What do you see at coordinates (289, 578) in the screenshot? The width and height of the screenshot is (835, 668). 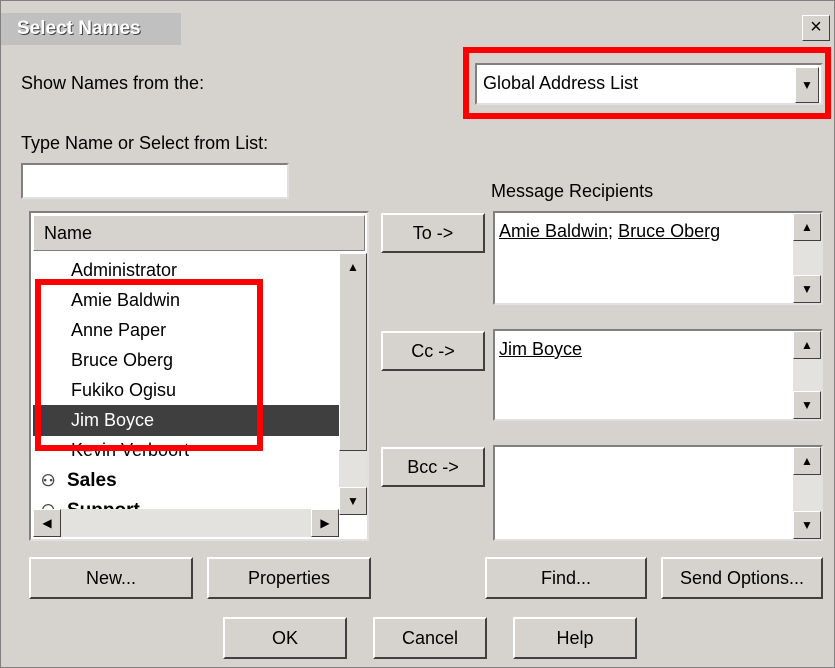 I see `properties-button: Properties` at bounding box center [289, 578].